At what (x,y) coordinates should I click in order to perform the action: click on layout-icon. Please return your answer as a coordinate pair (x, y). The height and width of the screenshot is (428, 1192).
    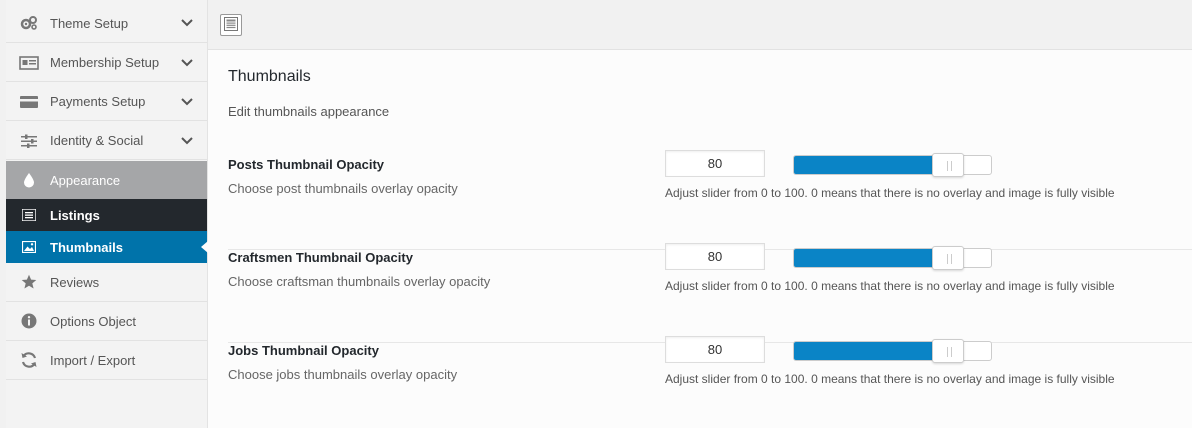
    Looking at the image, I should click on (231, 25).